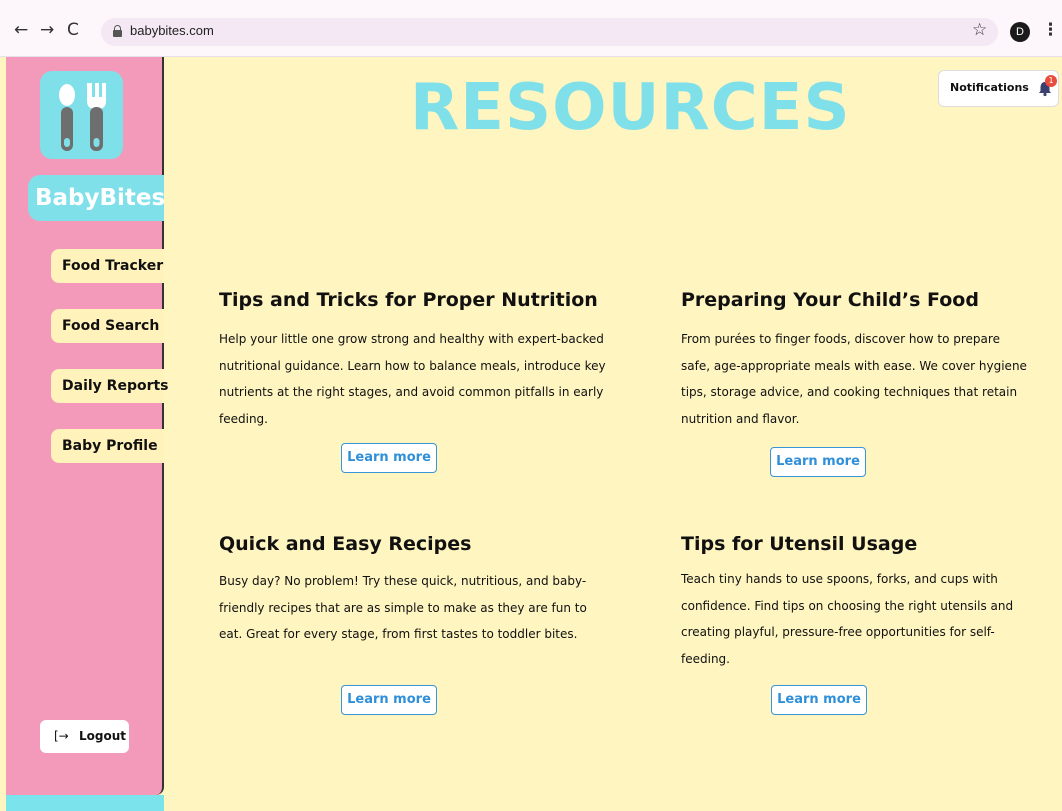 The height and width of the screenshot is (811, 1062). What do you see at coordinates (1050, 30) in the screenshot?
I see `browser-menu-icon: ⋮` at bounding box center [1050, 30].